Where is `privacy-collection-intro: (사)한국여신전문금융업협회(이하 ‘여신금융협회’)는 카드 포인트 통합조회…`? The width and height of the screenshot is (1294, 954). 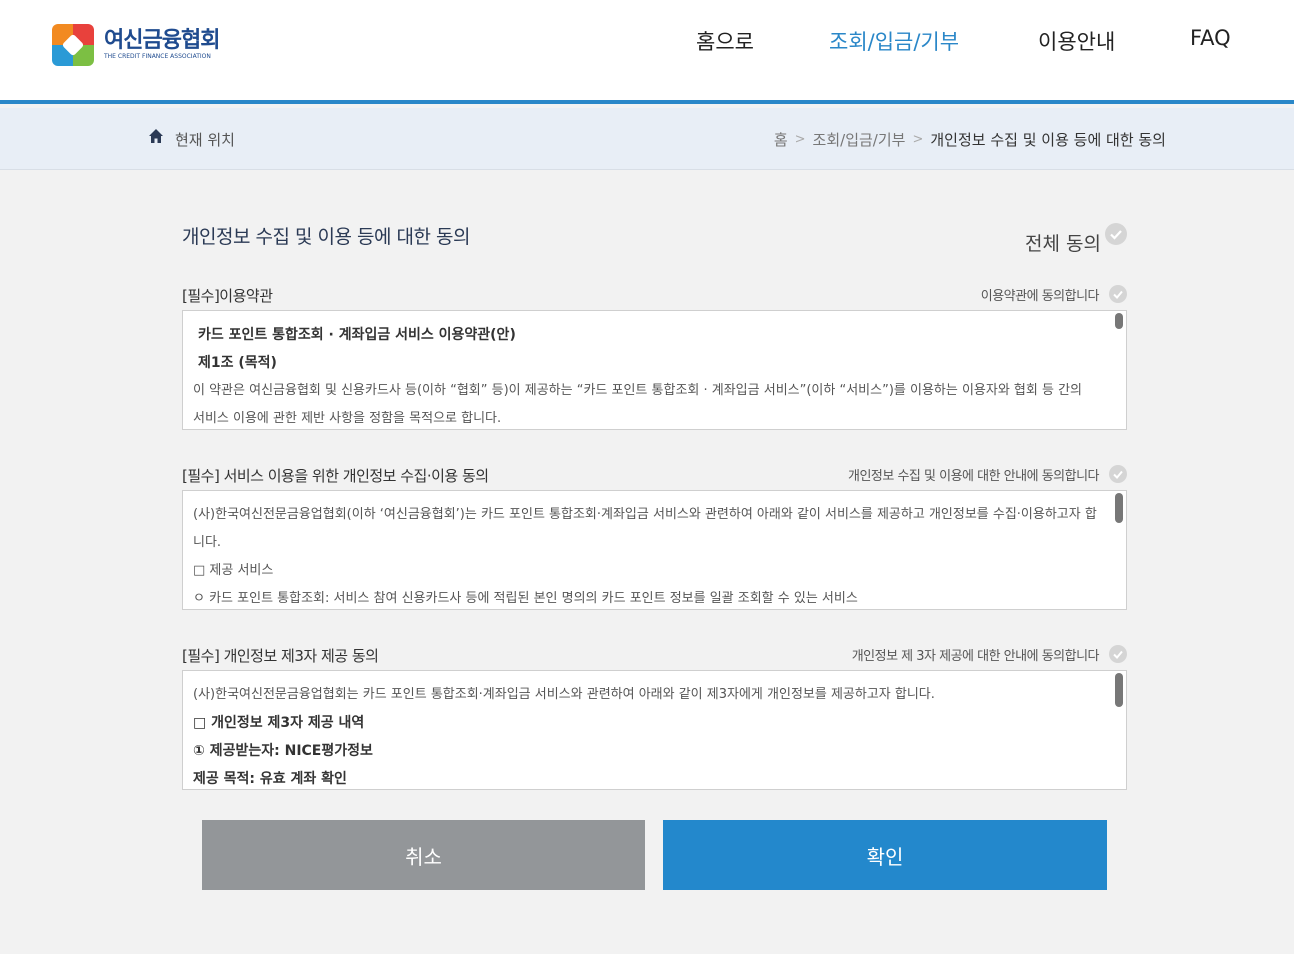 privacy-collection-intro: (사)한국여신전문금융업협회(이하 ‘여신금융협회’)는 카드 포인트 통합조회… is located at coordinates (645, 528).